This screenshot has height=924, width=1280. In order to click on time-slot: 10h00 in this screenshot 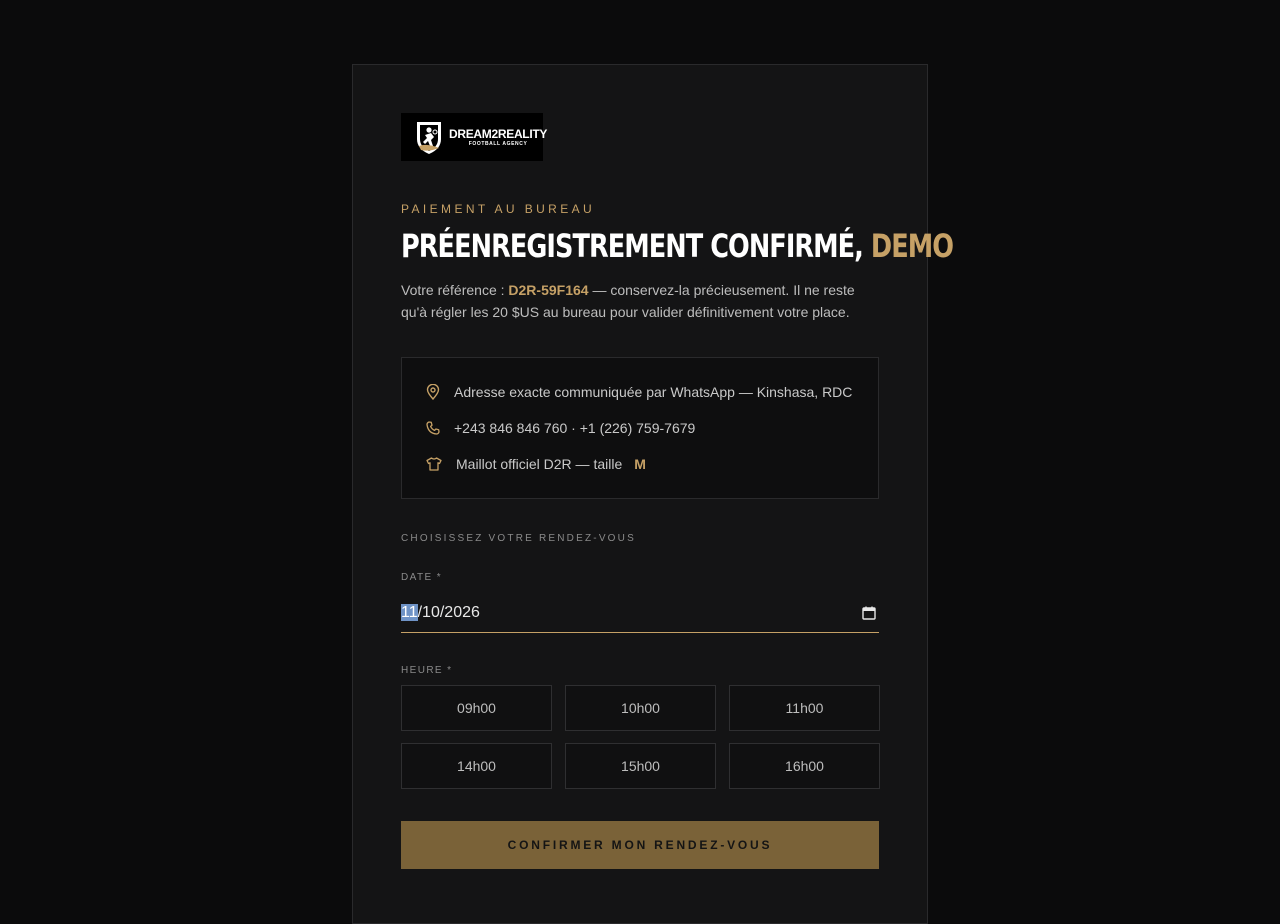, I will do `click(640, 708)`.